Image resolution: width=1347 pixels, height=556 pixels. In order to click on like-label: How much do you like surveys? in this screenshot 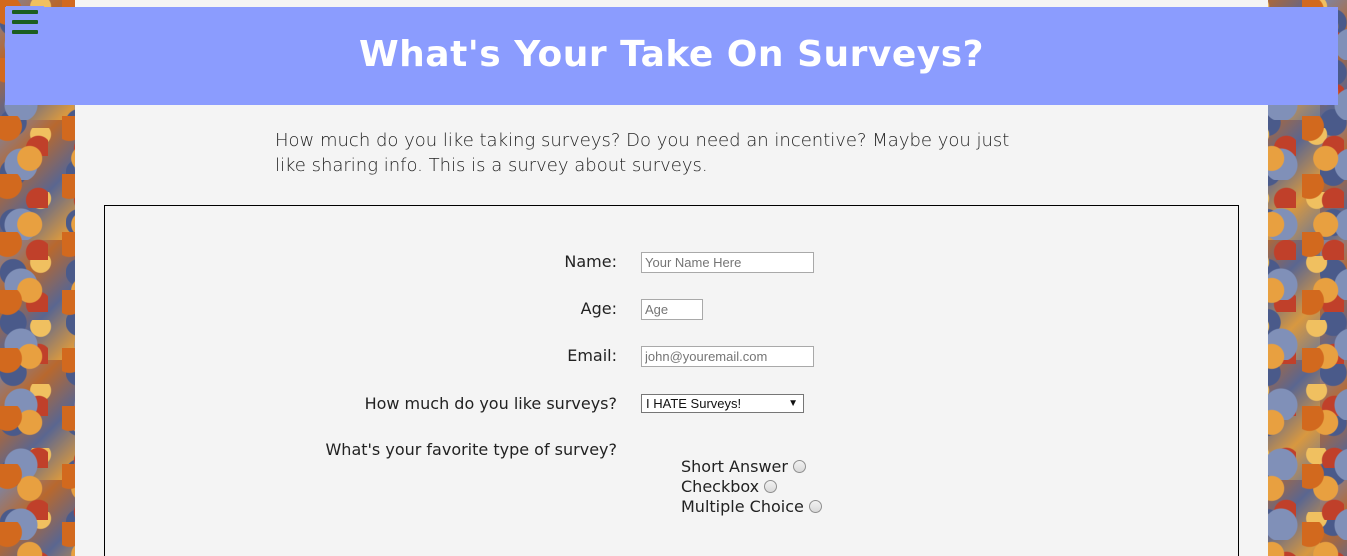, I will do `click(490, 403)`.